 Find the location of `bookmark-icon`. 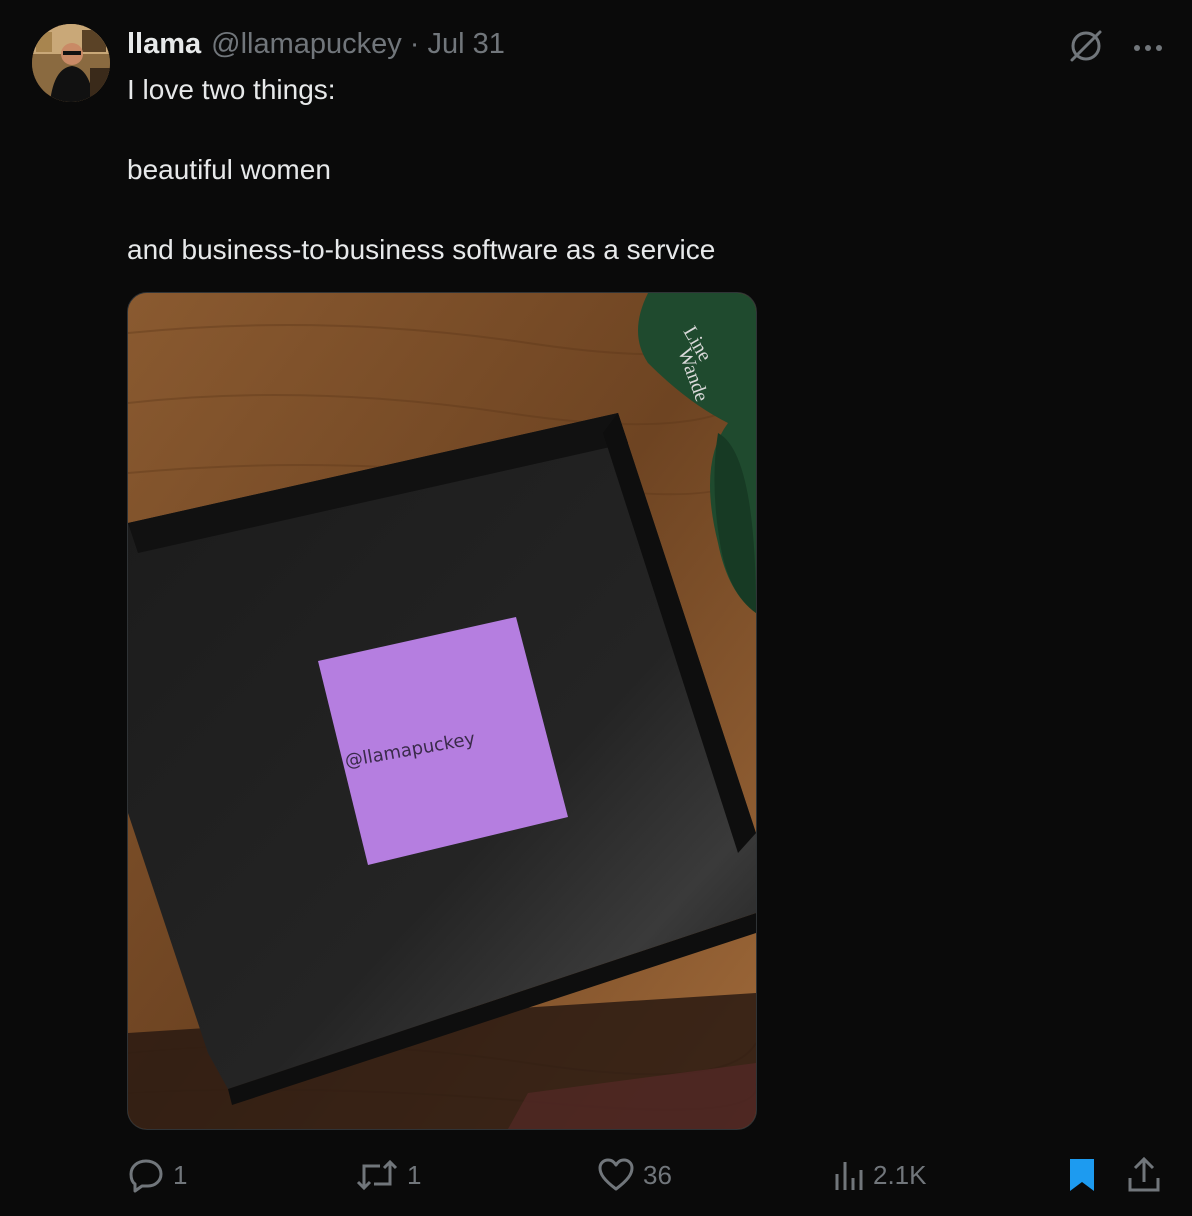

bookmark-icon is located at coordinates (1082, 1175).